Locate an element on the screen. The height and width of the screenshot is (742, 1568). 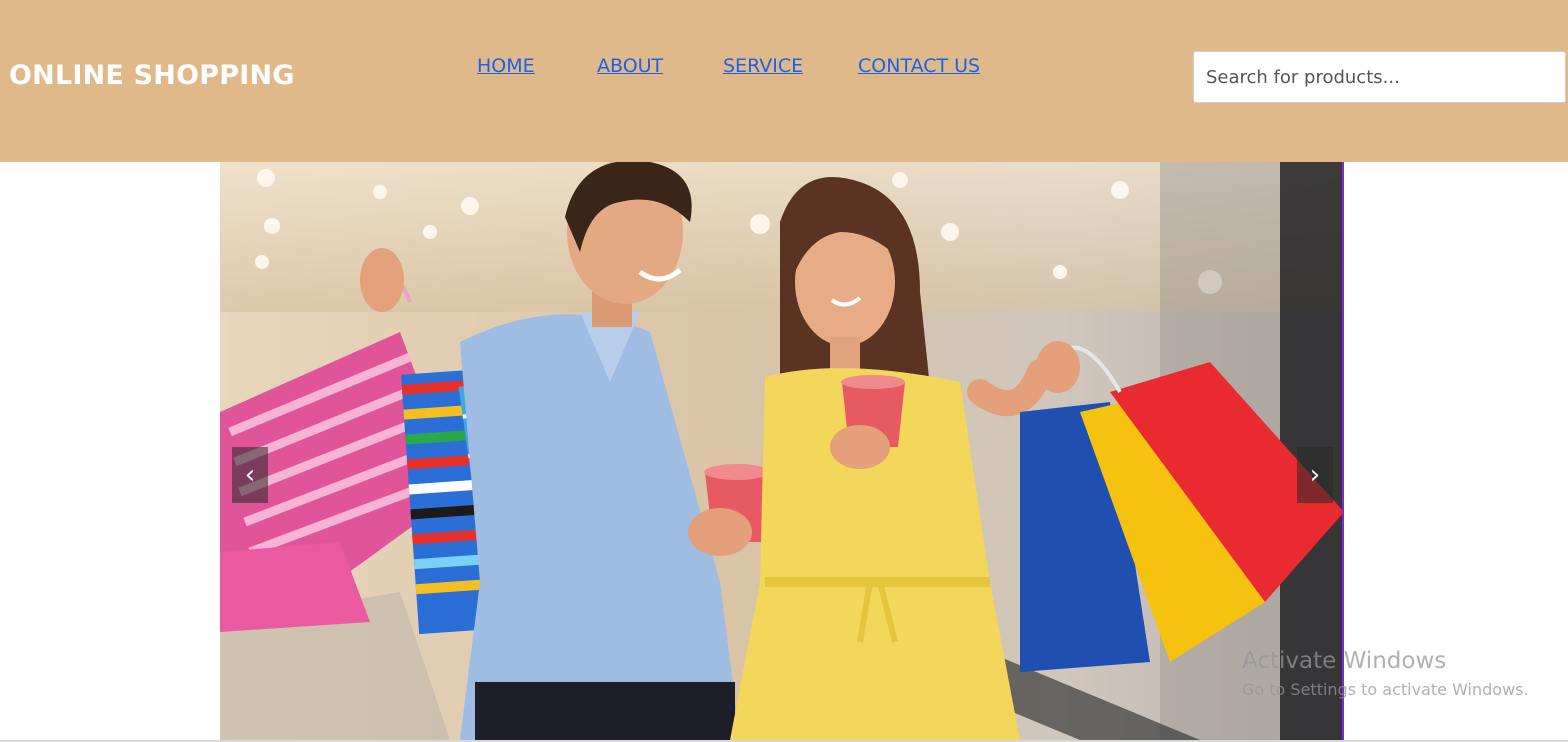
carousel-prev-button: ‹ is located at coordinates (250, 475).